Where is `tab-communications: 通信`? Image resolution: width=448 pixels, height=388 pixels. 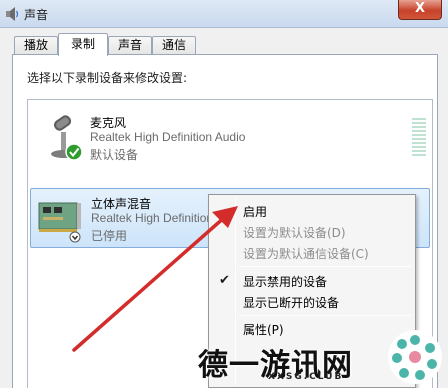
tab-communications: 通信 is located at coordinates (174, 45).